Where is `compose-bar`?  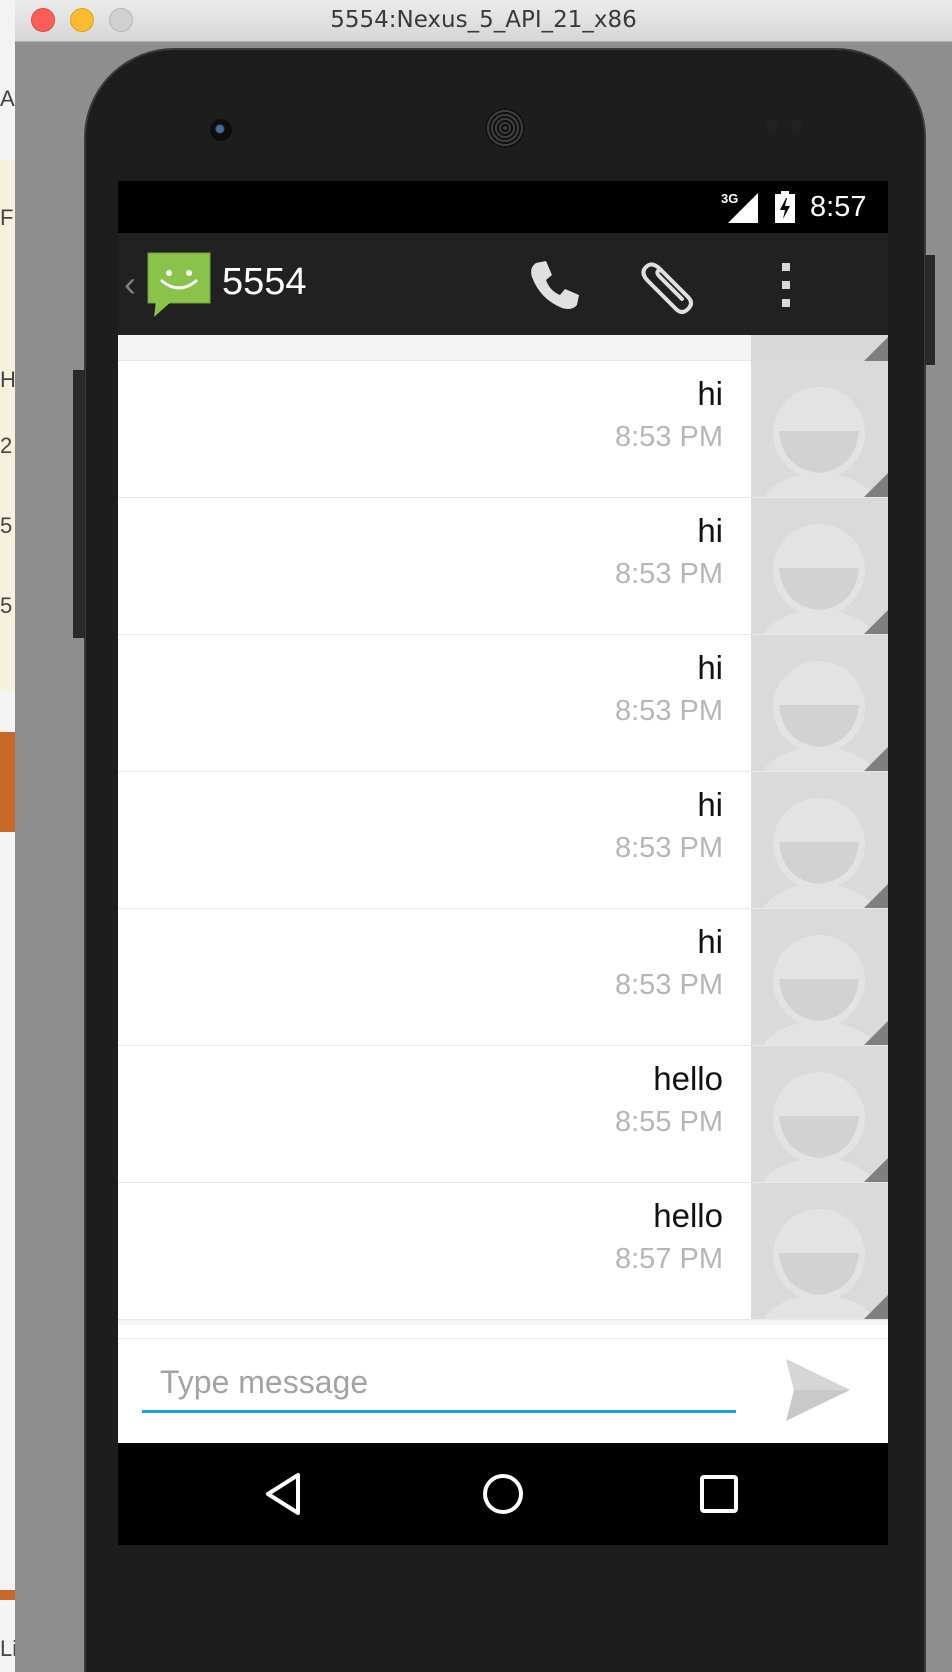 compose-bar is located at coordinates (503, 1390).